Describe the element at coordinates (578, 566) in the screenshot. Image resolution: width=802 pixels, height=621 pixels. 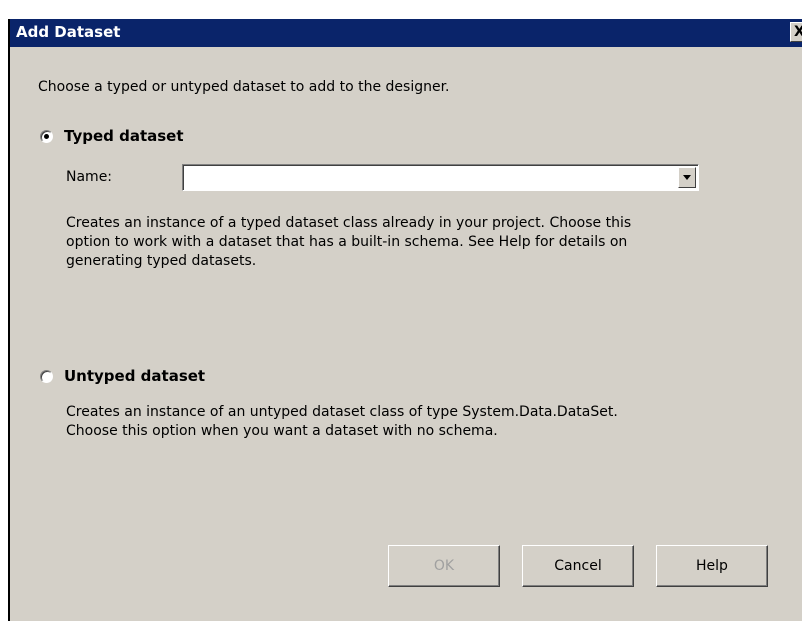
I see `cancel-button: Cancel` at that location.